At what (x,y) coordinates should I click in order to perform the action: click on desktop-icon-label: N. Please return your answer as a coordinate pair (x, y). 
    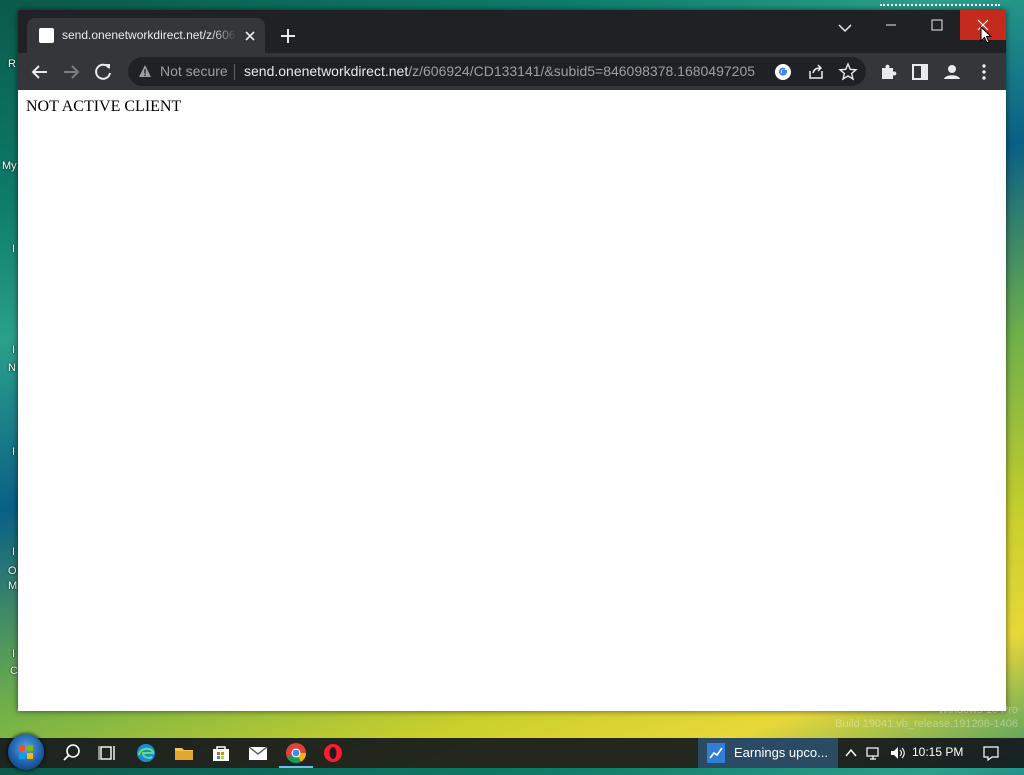
    Looking at the image, I should click on (12, 368).